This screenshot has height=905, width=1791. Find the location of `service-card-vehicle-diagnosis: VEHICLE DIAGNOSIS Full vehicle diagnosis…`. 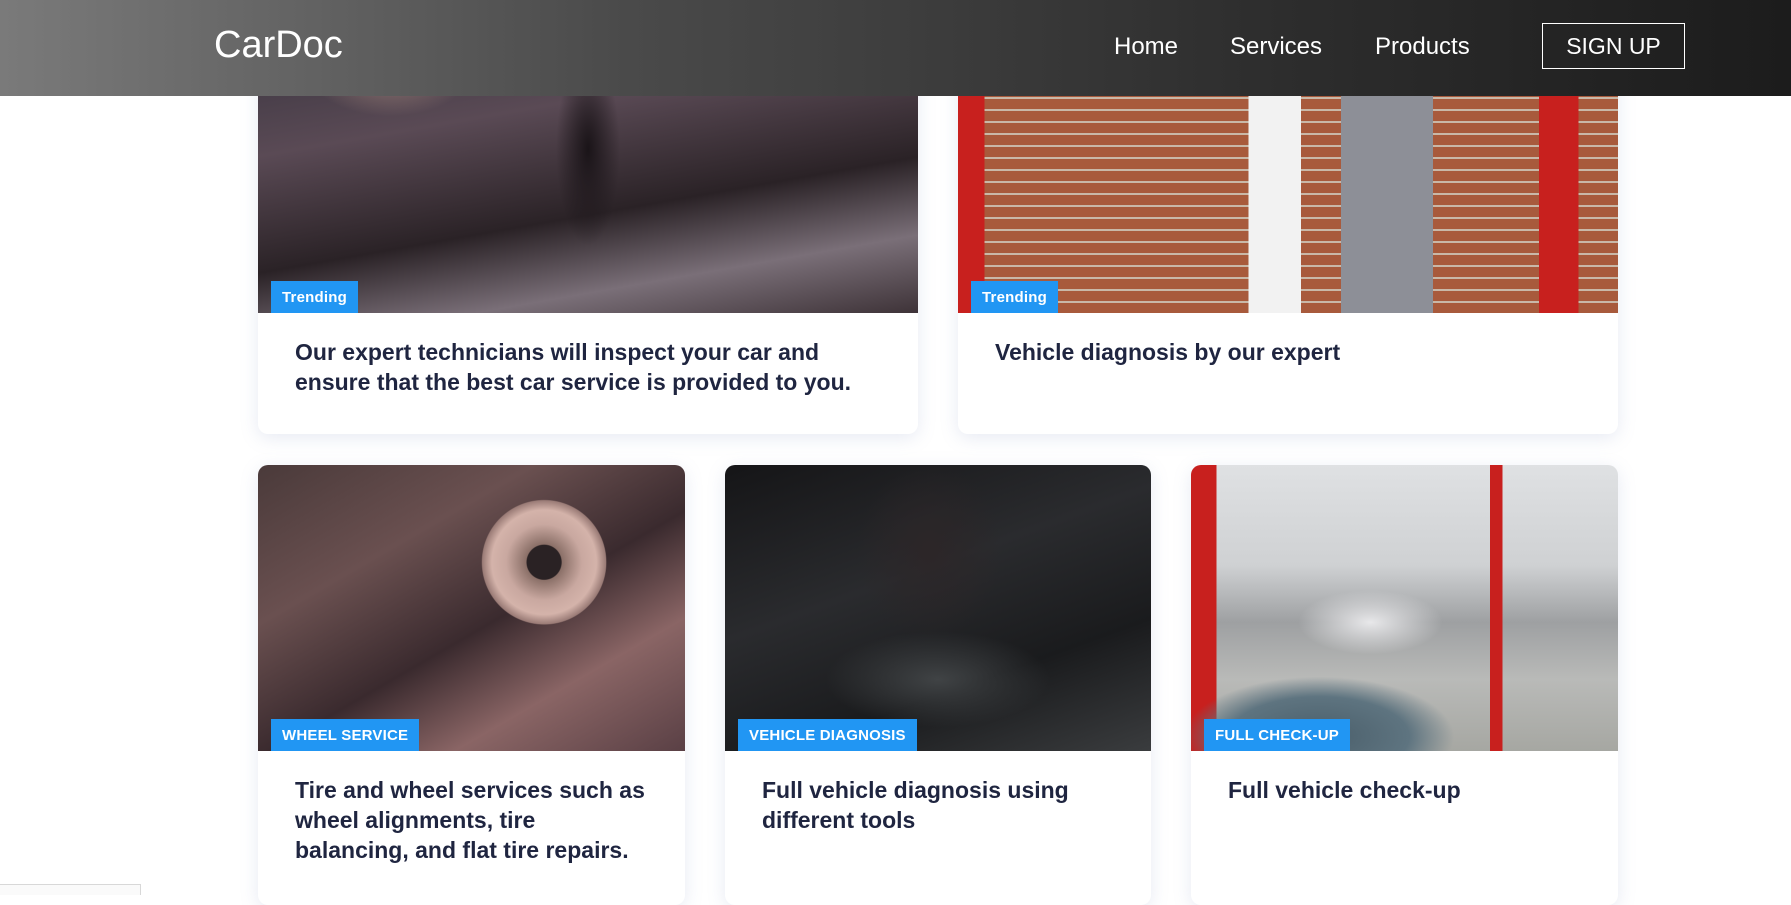

service-card-vehicle-diagnosis: VEHICLE DIAGNOSIS Full vehicle diagnosis… is located at coordinates (938, 685).